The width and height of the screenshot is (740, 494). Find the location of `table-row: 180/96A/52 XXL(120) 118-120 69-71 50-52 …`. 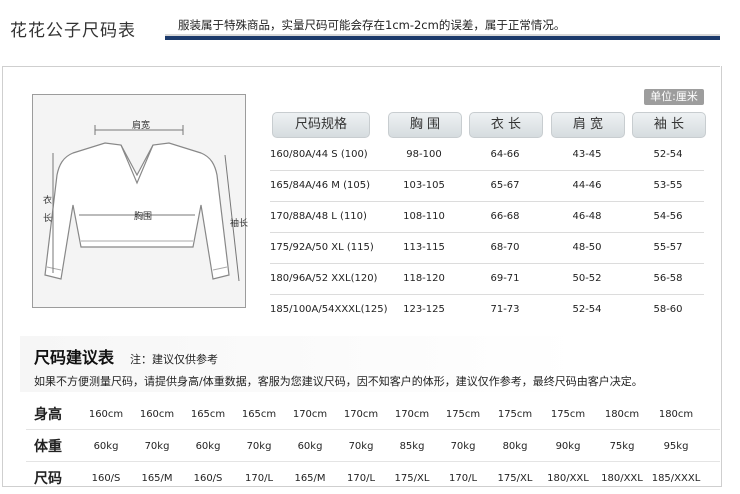

table-row: 180/96A/52 XXL(120) 118-120 69-71 50-52 … is located at coordinates (487, 279).